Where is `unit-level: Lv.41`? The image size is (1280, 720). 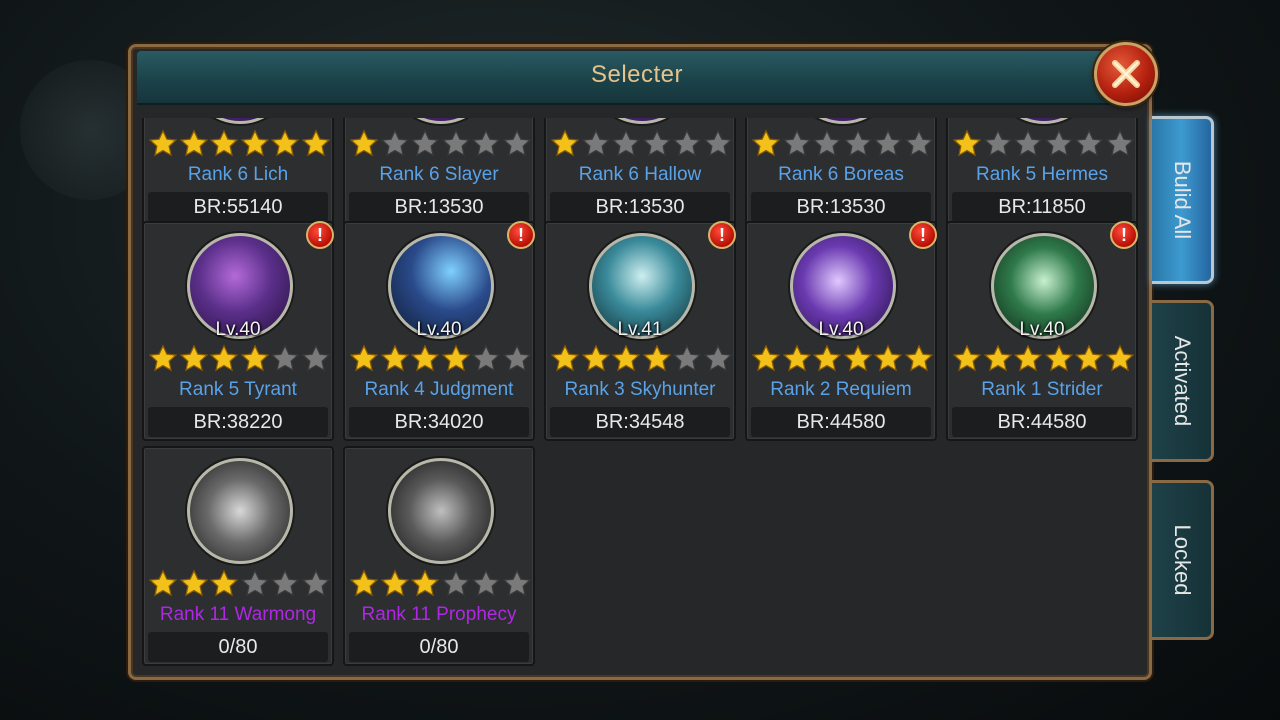
unit-level: Lv.41 is located at coordinates (640, 329).